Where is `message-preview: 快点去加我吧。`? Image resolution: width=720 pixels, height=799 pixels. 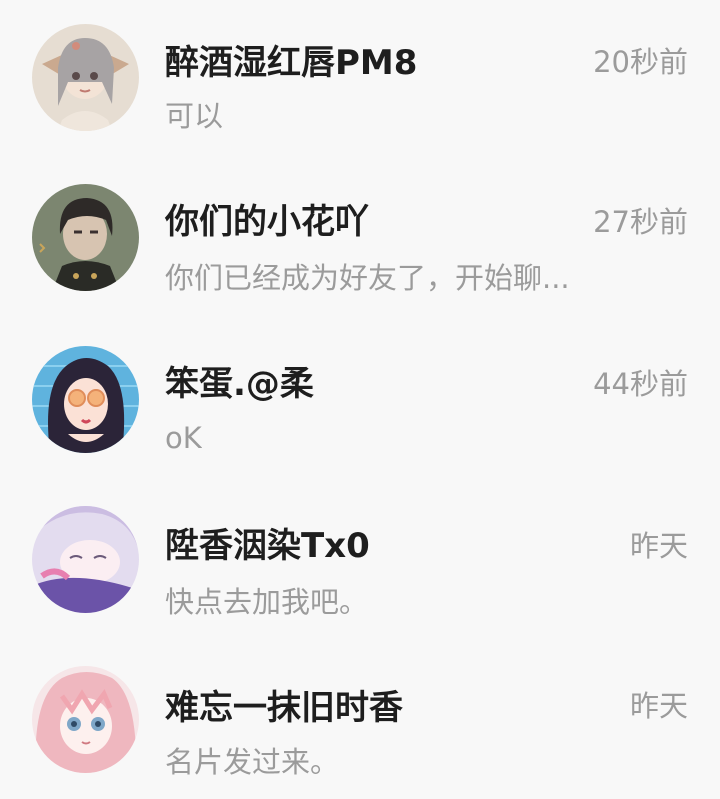 message-preview: 快点去加我吧。 is located at coordinates (267, 602).